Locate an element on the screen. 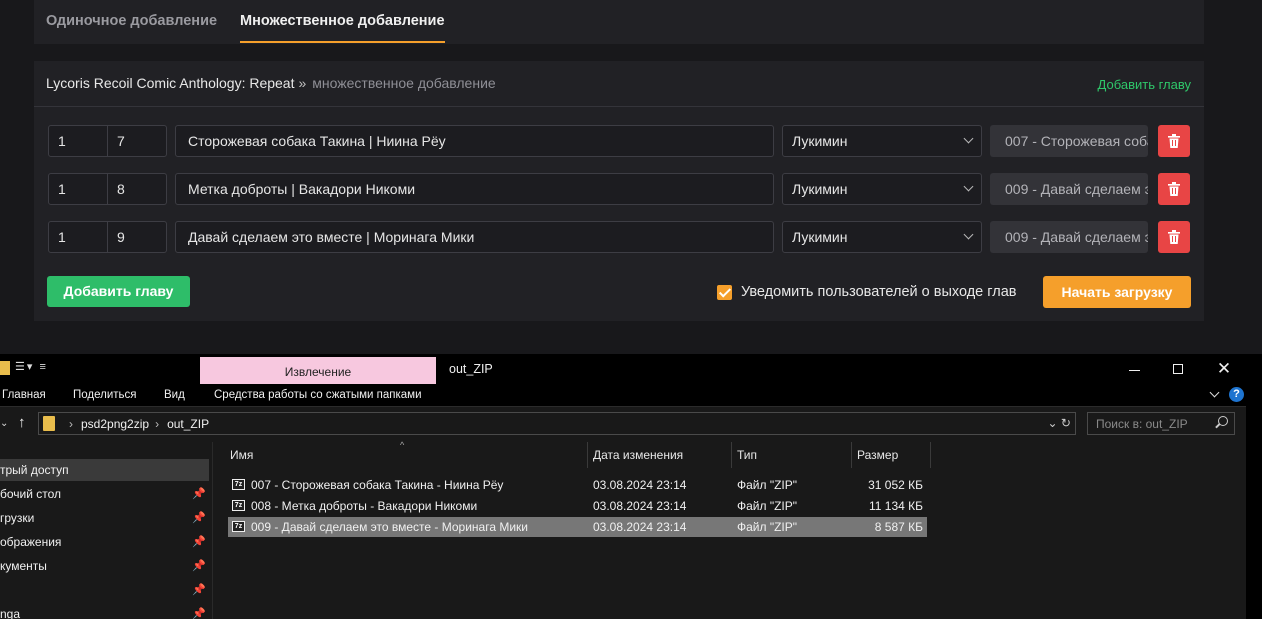 The image size is (1262, 619). search-placeholder: Поиск в: out_ZIP is located at coordinates (1142, 424).